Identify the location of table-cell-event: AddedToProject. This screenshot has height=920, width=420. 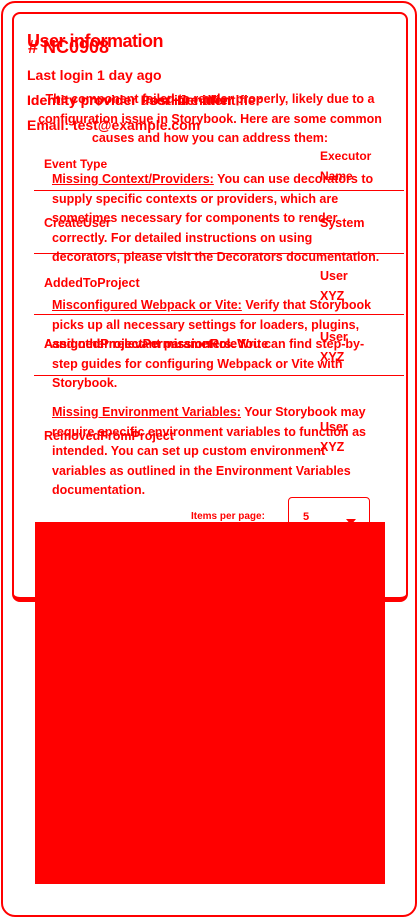
(92, 283).